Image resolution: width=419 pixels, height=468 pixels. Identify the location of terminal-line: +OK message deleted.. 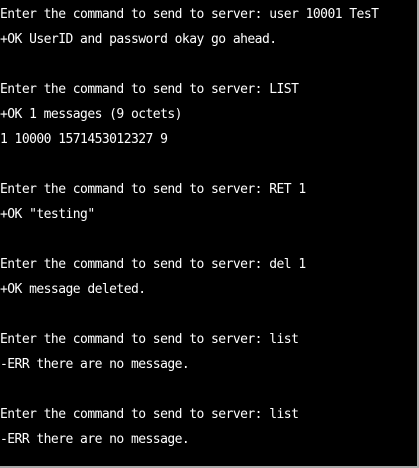
(73, 289).